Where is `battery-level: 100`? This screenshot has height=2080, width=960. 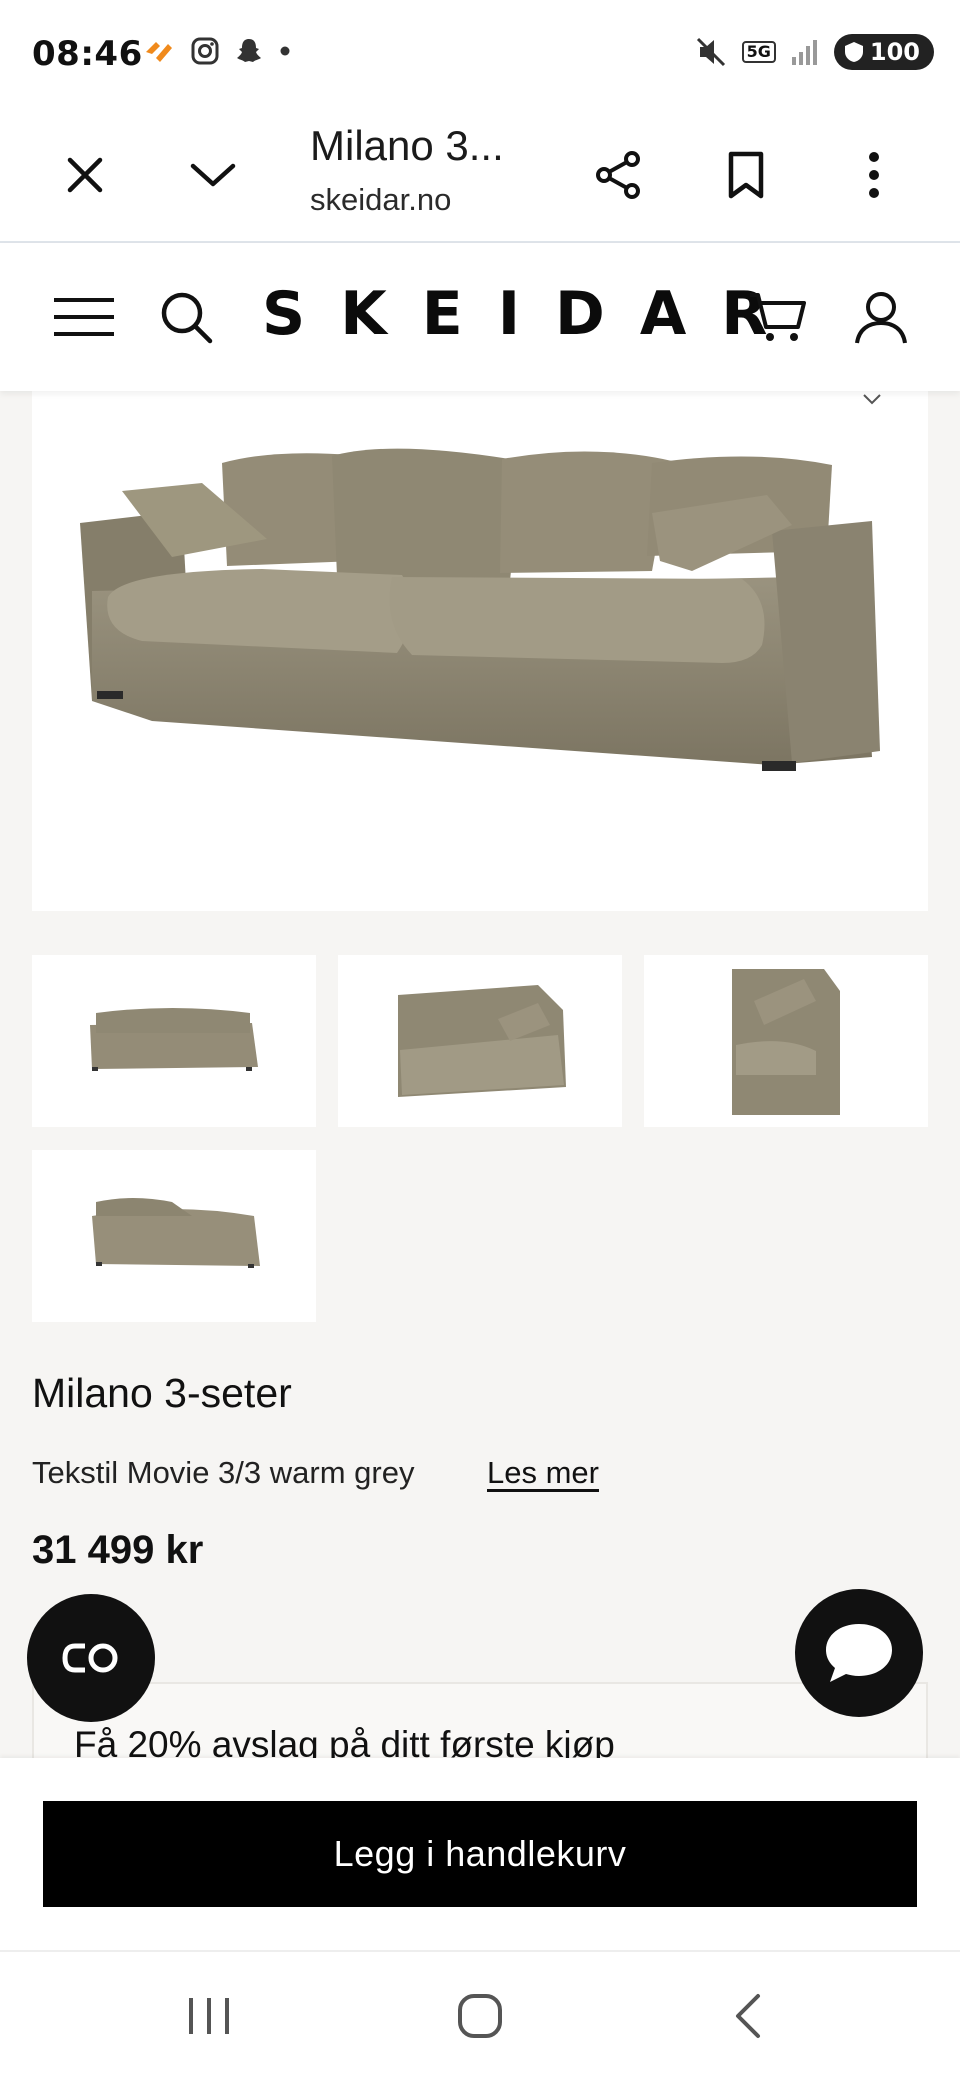
battery-level: 100 is located at coordinates (894, 52).